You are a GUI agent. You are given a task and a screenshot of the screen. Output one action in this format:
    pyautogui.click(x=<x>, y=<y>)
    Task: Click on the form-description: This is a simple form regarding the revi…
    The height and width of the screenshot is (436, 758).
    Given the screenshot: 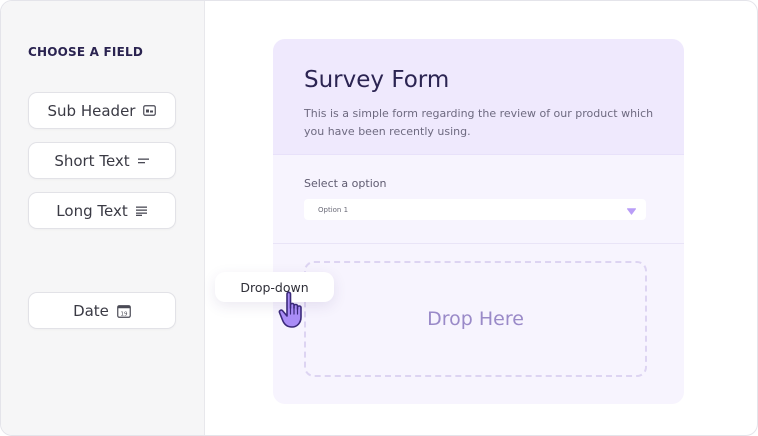 What is the action you would take?
    pyautogui.click(x=479, y=122)
    